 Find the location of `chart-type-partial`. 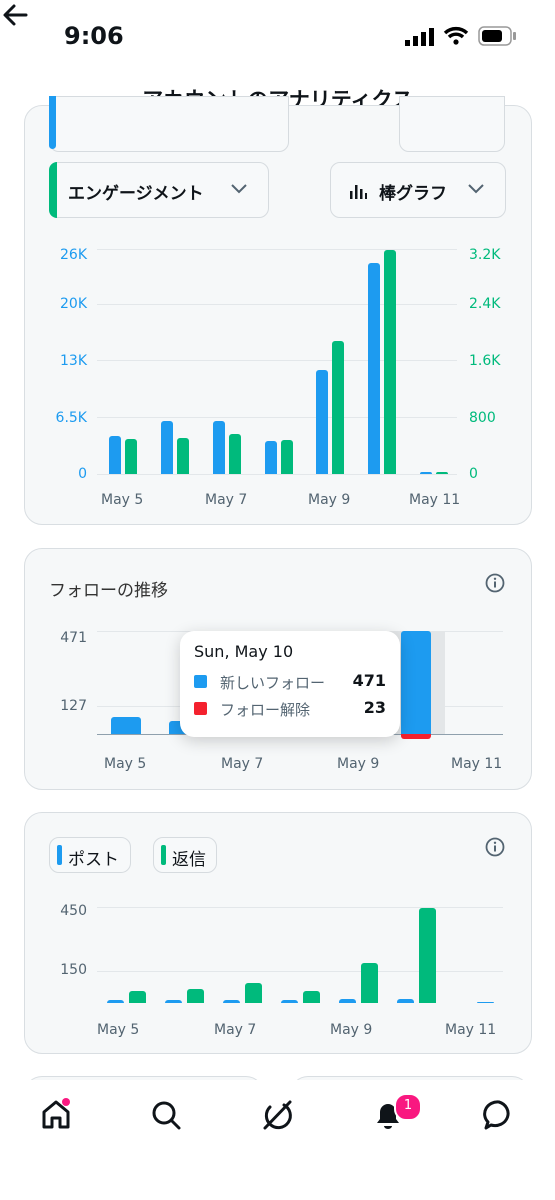

chart-type-partial is located at coordinates (452, 124).